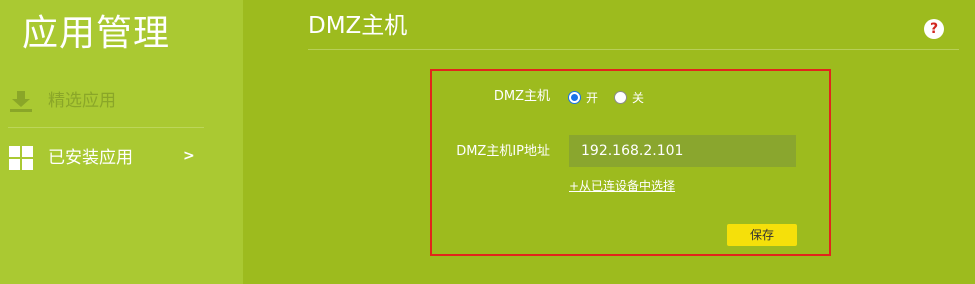 The width and height of the screenshot is (975, 284). What do you see at coordinates (521, 96) in the screenshot?
I see `dmz-label: DMZ主机` at bounding box center [521, 96].